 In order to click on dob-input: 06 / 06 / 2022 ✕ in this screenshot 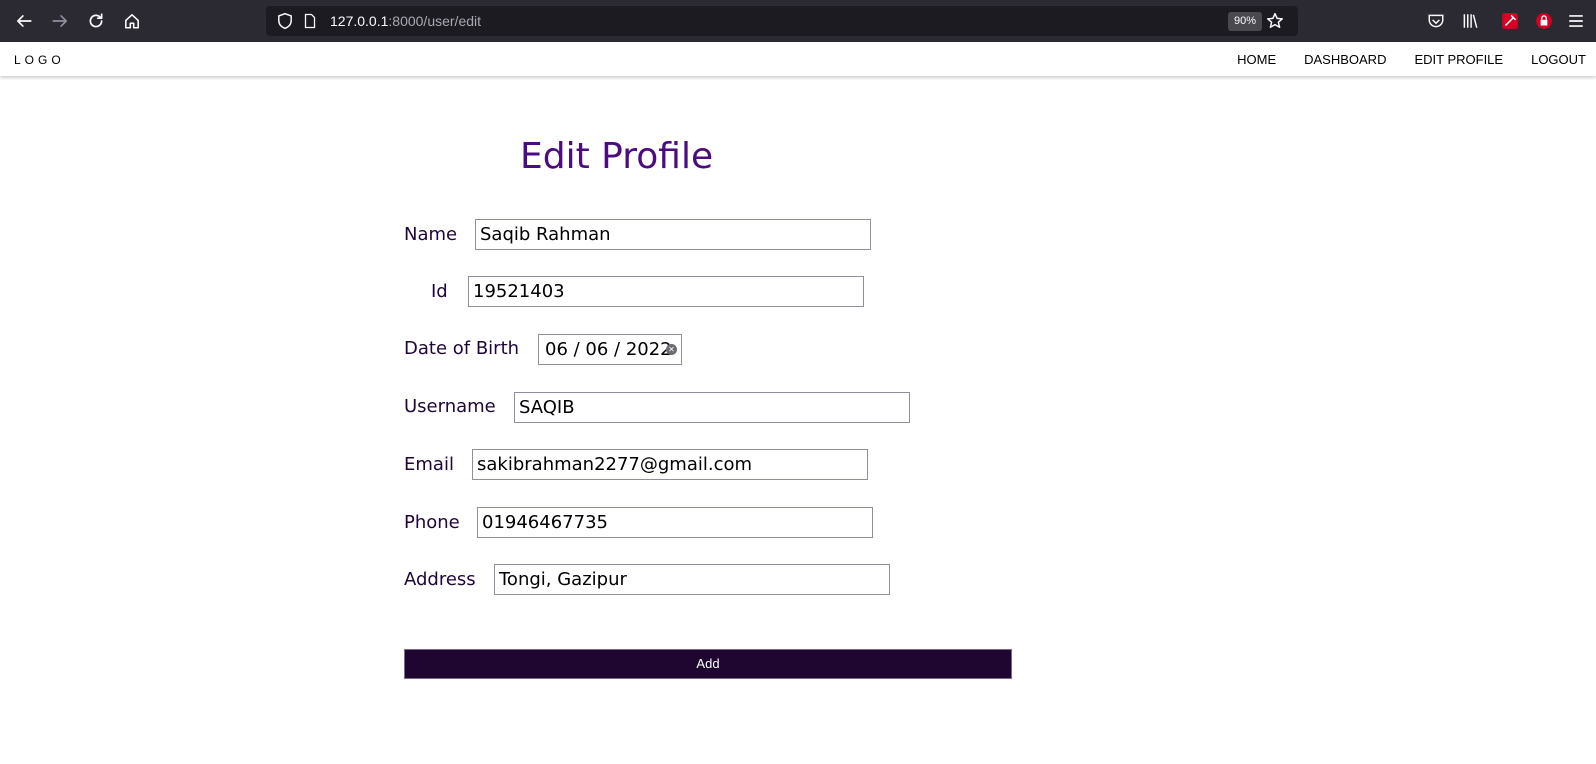, I will do `click(610, 349)`.